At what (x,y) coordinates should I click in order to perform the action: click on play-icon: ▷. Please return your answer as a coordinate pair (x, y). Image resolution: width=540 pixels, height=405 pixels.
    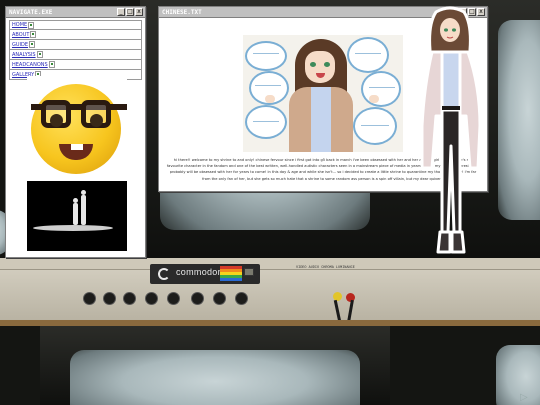
    Looking at the image, I should click on (524, 397).